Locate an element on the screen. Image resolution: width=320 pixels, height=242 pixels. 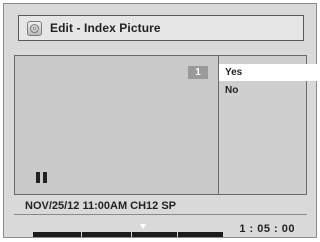
progress-bar is located at coordinates (128, 234).